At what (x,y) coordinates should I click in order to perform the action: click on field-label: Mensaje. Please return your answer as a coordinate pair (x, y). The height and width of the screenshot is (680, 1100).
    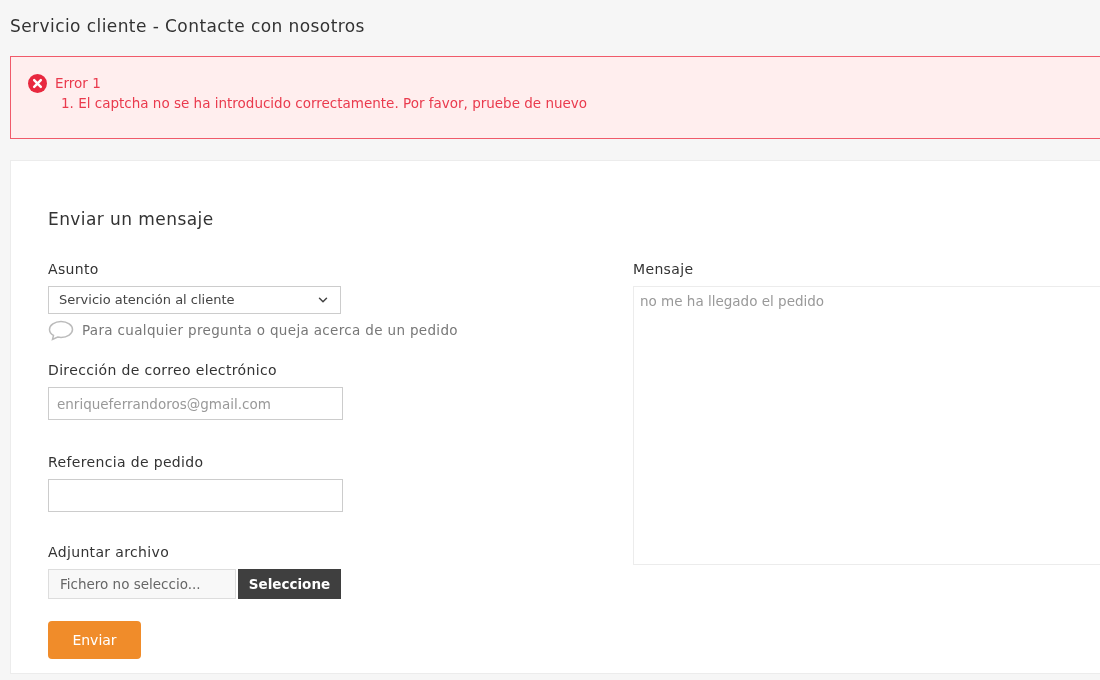
    Looking at the image, I should click on (664, 269).